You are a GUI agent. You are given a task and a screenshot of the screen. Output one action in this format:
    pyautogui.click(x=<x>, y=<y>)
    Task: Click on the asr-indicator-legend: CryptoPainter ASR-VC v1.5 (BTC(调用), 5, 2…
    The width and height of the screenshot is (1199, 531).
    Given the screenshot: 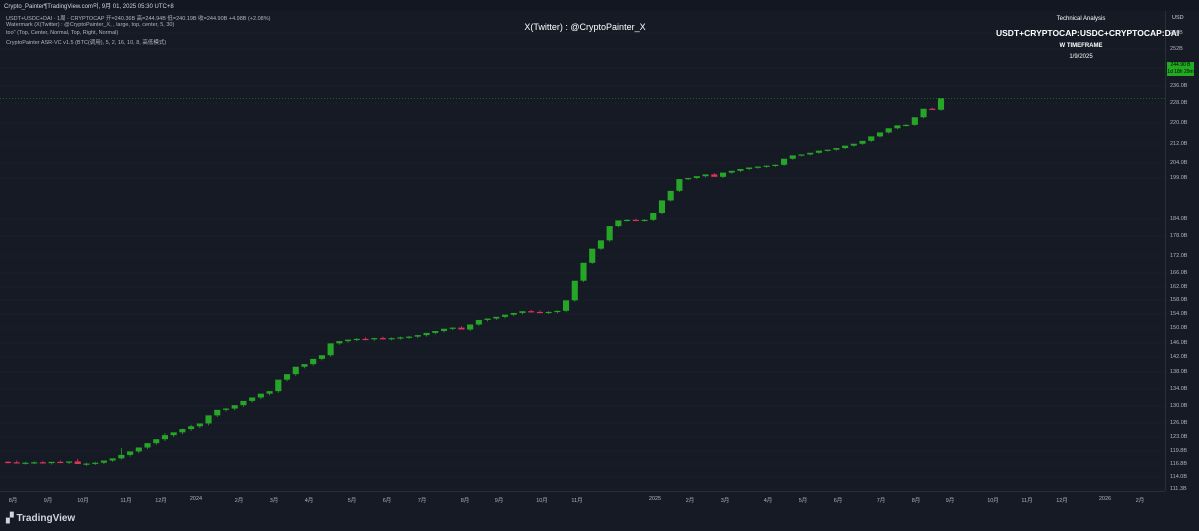 What is the action you would take?
    pyautogui.click(x=86, y=42)
    